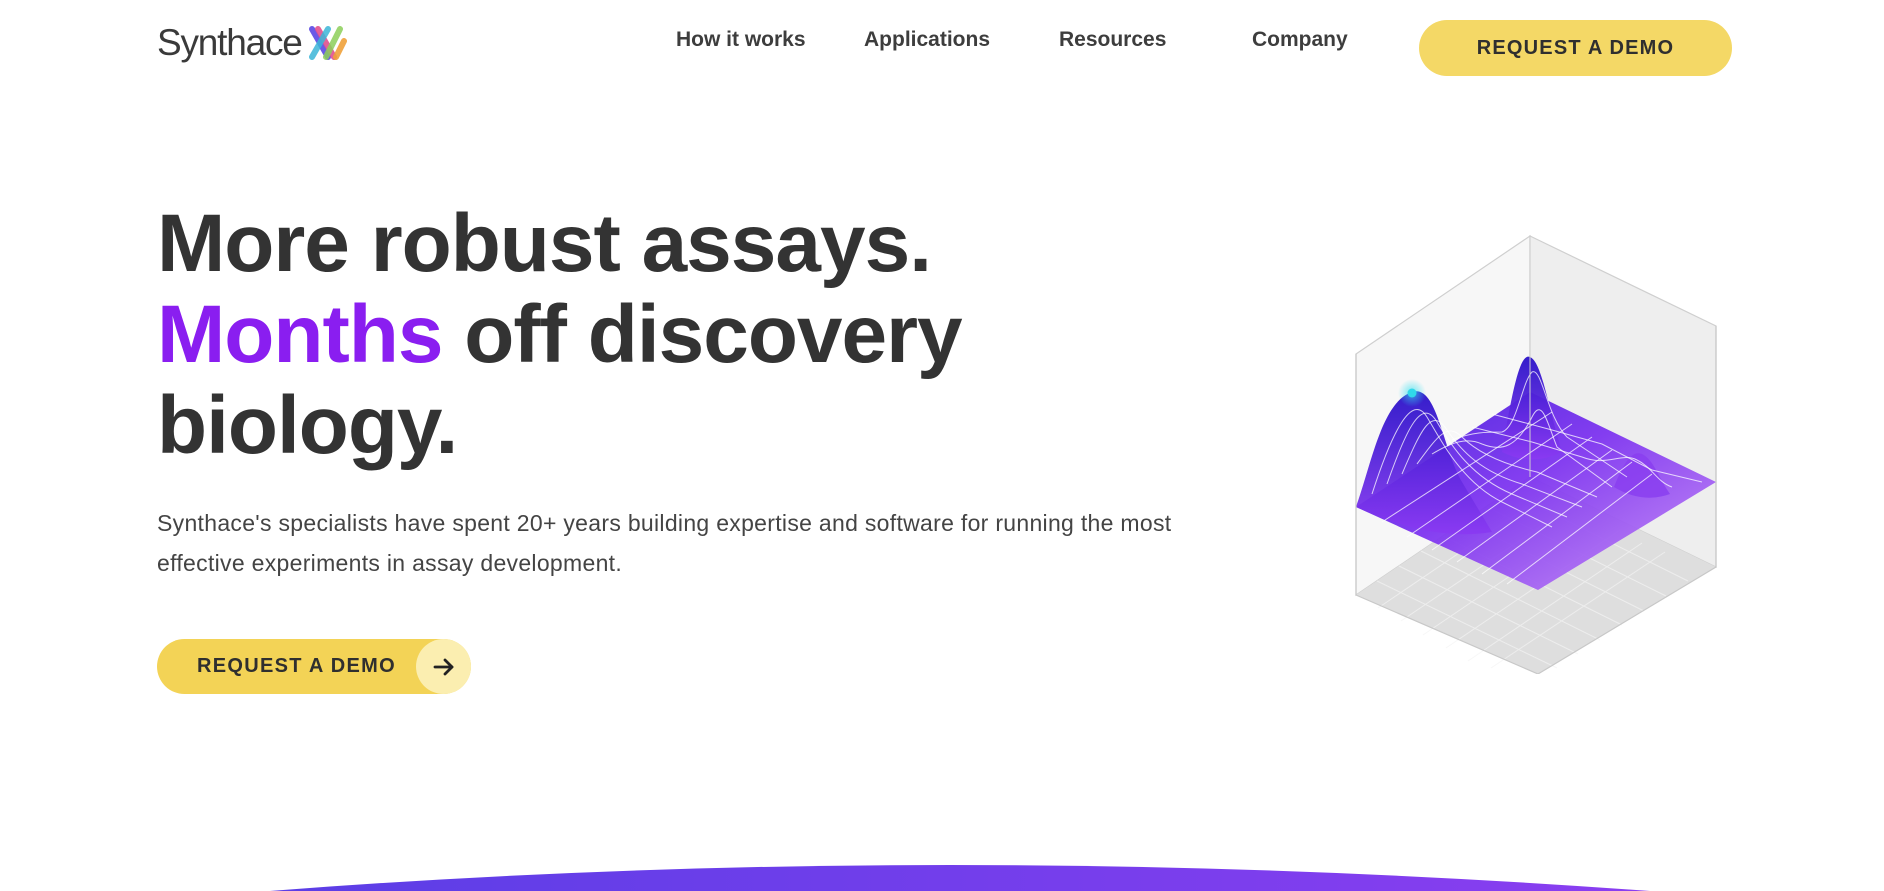 Image resolution: width=1884 pixels, height=891 pixels. I want to click on nav-company: Company, so click(1300, 40).